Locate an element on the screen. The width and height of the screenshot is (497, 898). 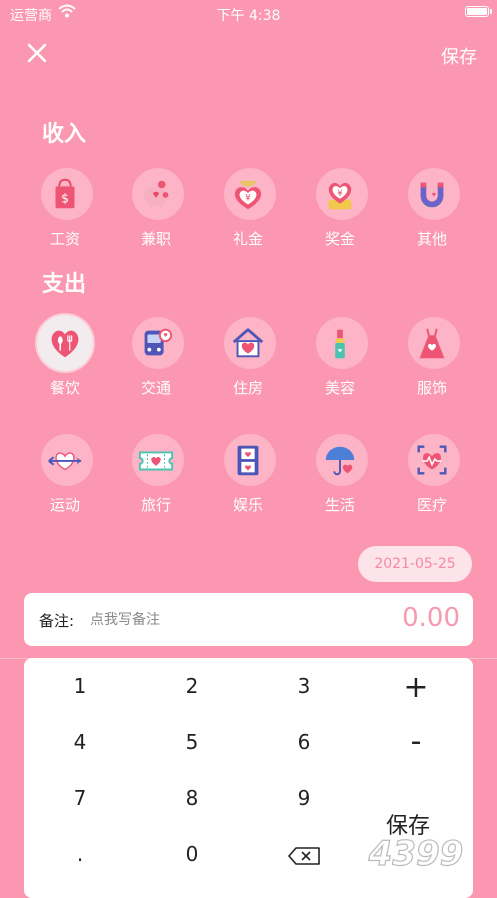
key-2: 2 is located at coordinates (192, 686).